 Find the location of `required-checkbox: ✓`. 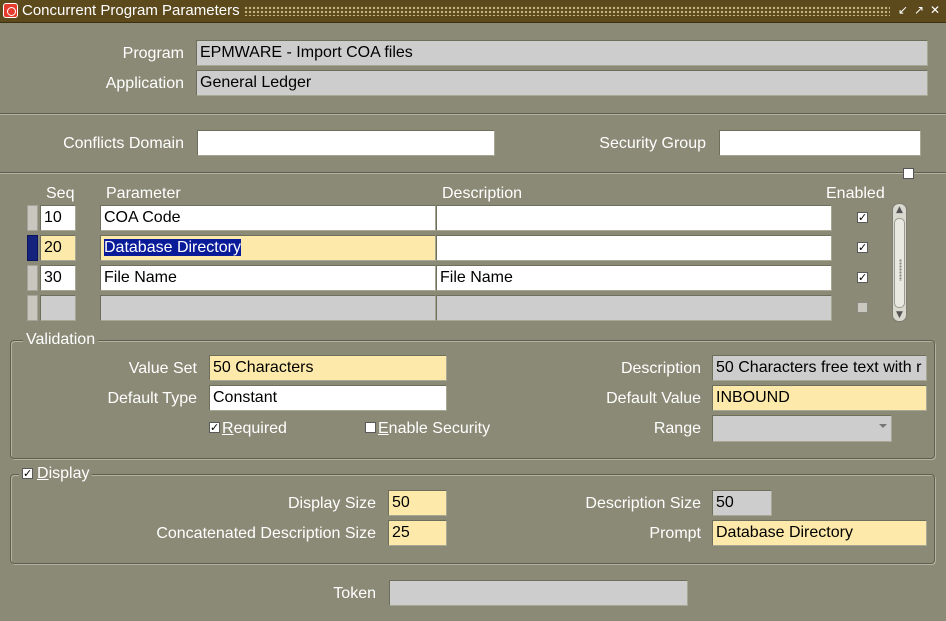

required-checkbox: ✓ is located at coordinates (214, 427).